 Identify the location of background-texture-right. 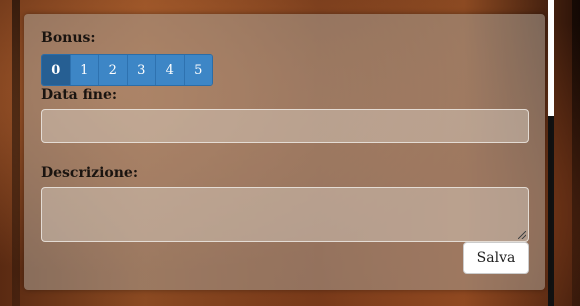
(576, 153).